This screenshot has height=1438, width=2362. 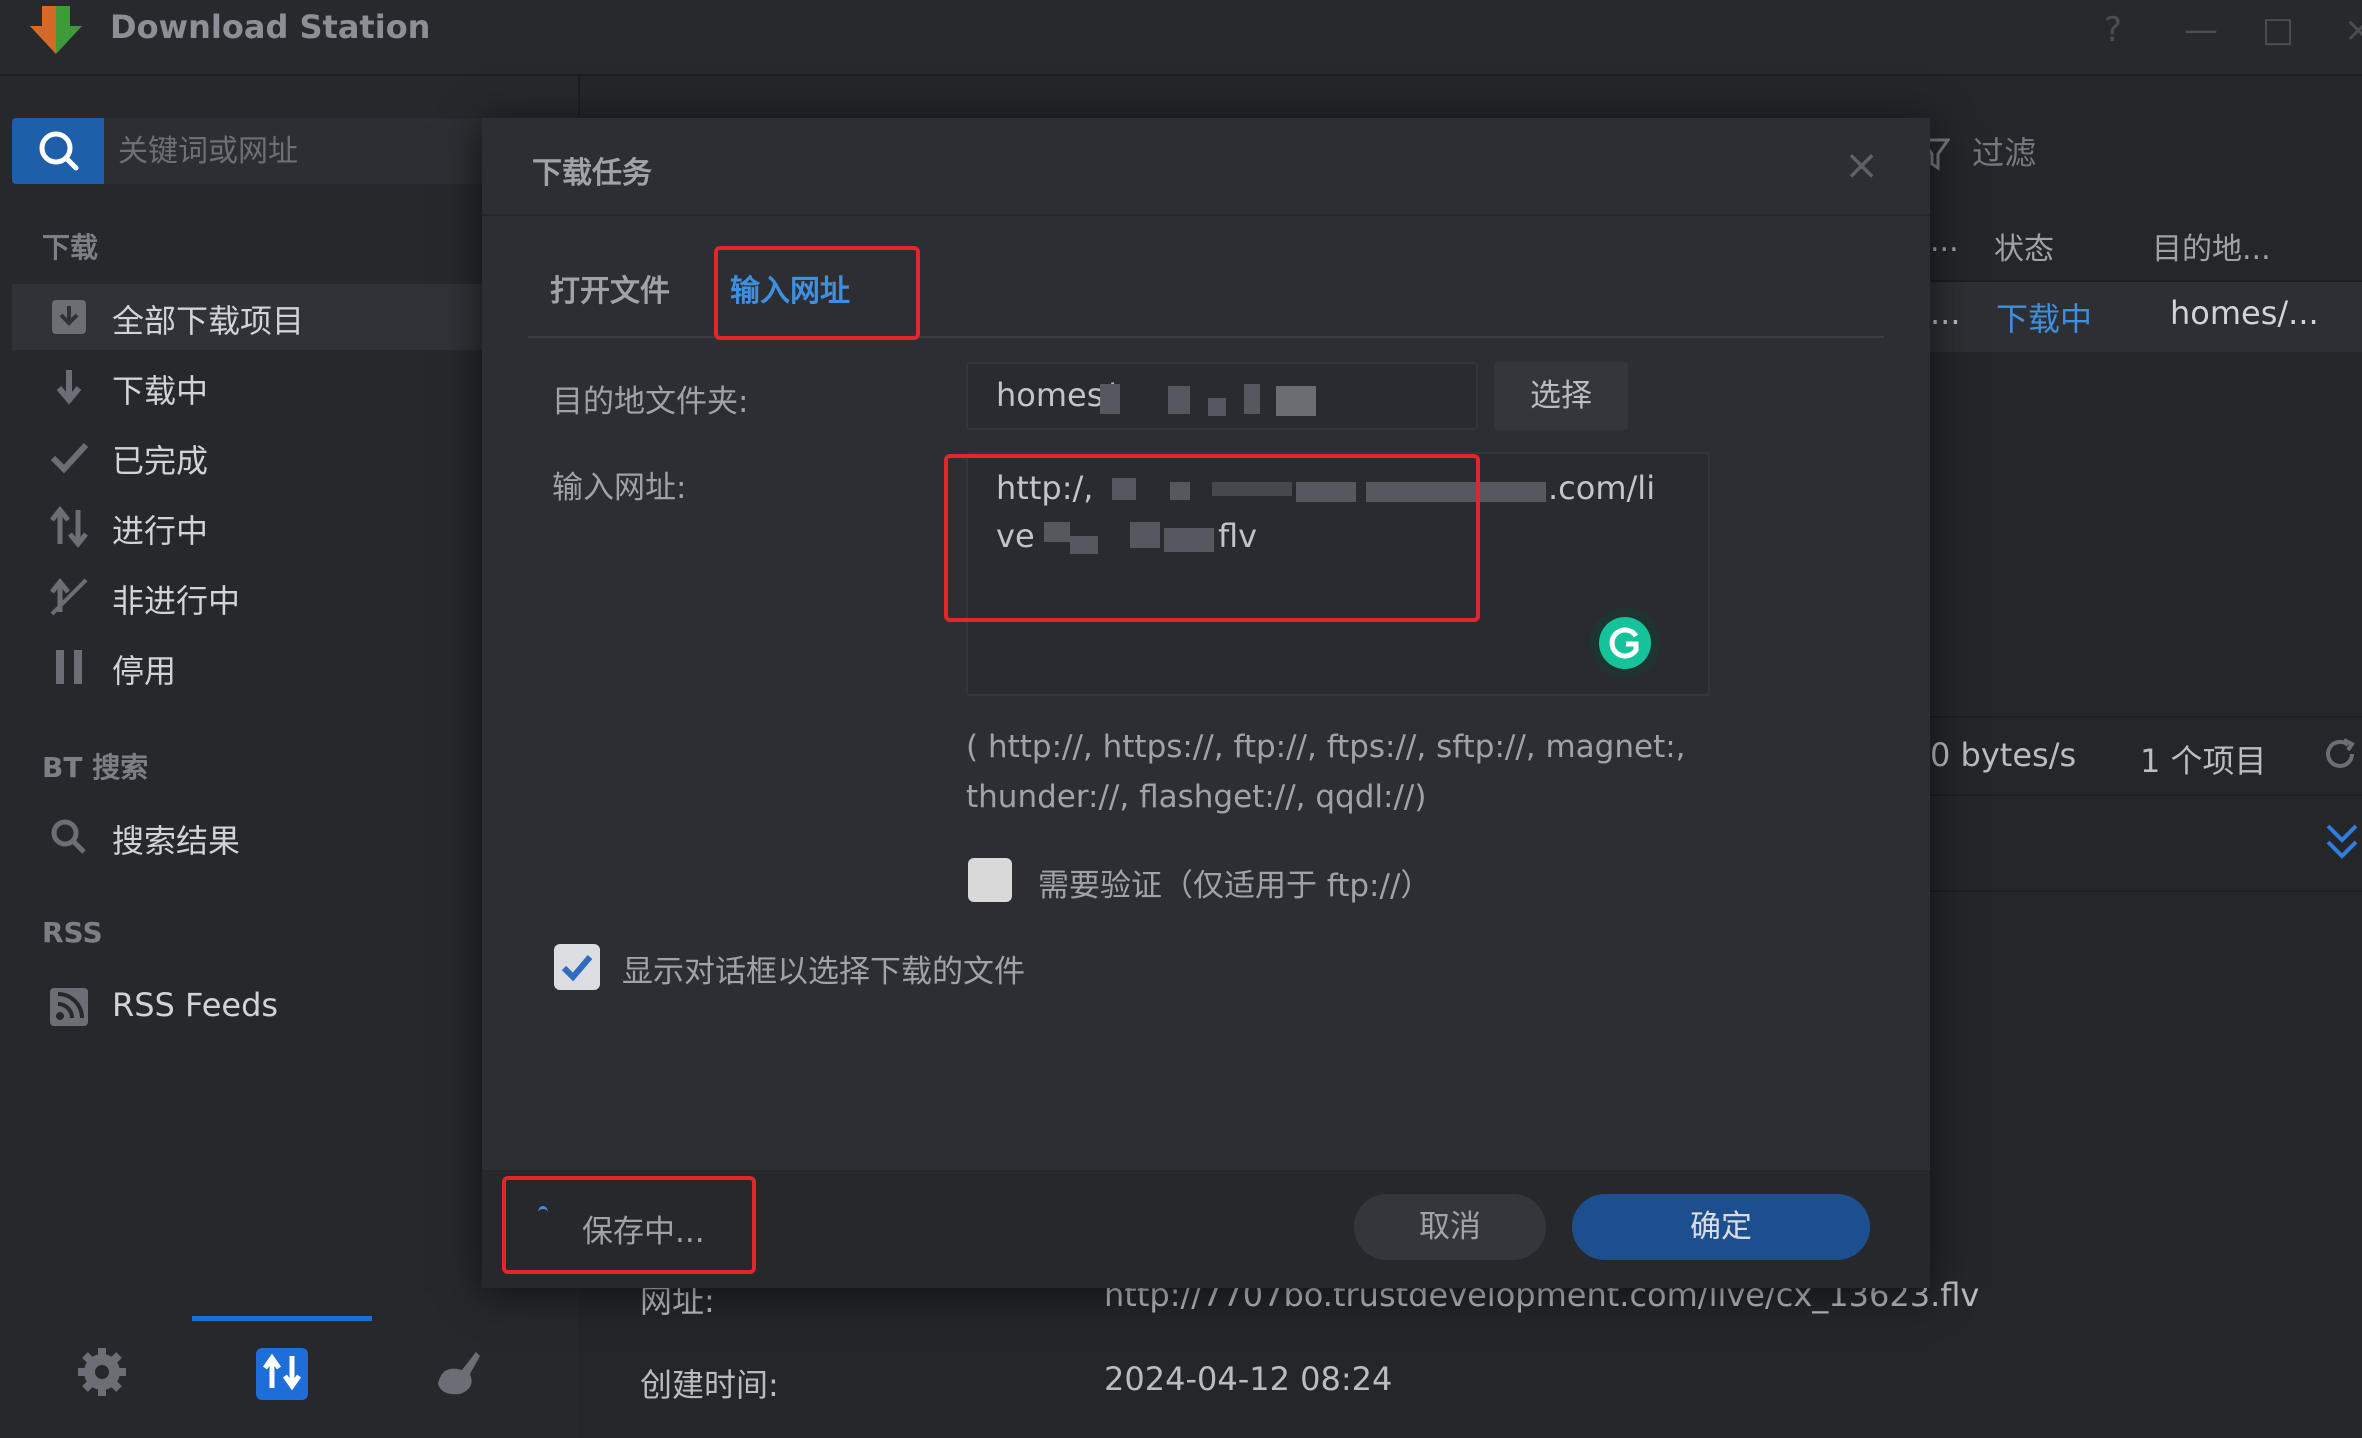 I want to click on sidebar-item-label: 已完成, so click(x=160, y=461).